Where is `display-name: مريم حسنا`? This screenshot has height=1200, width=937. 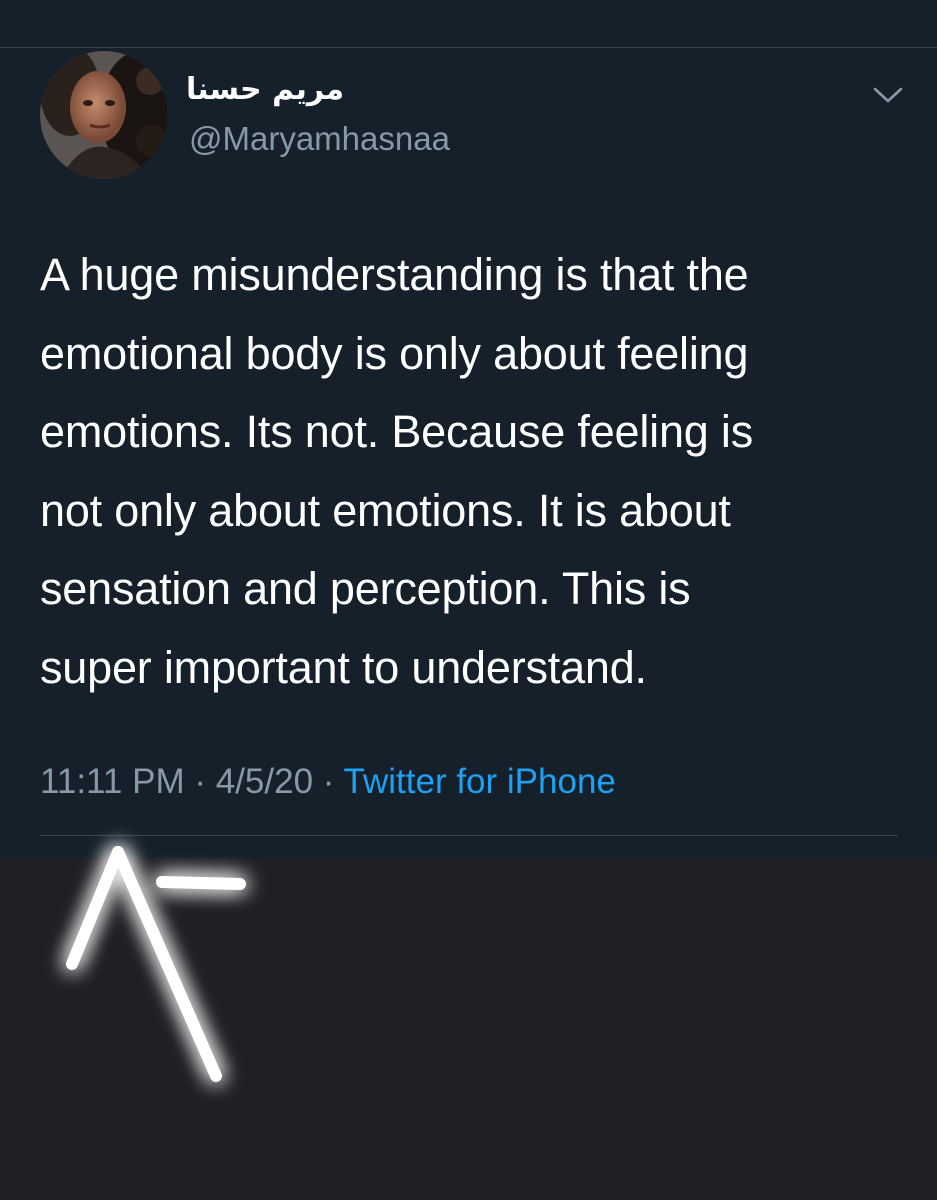 display-name: مريم حسنا is located at coordinates (271, 90).